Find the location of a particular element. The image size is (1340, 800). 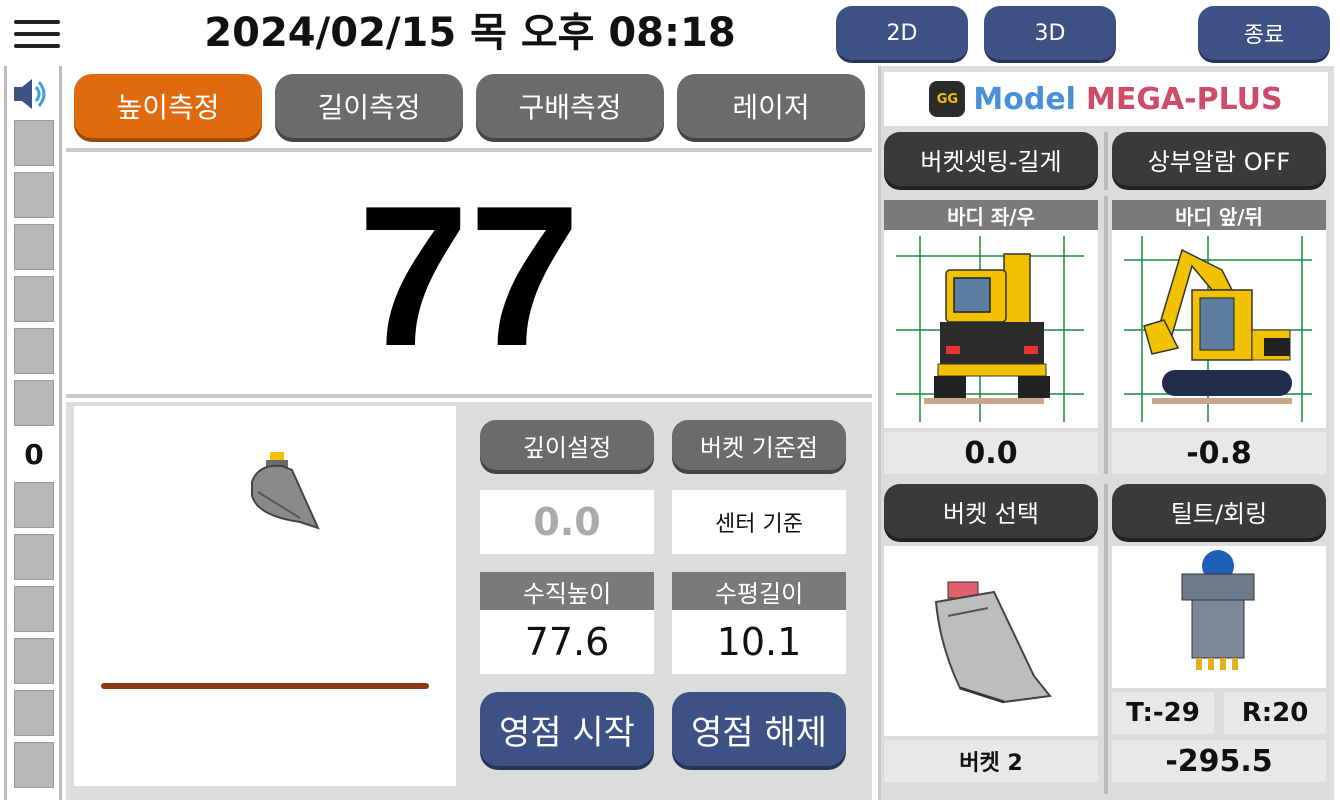

bucket-setting-button: 버켓셋팅-길게 is located at coordinates (991, 159).